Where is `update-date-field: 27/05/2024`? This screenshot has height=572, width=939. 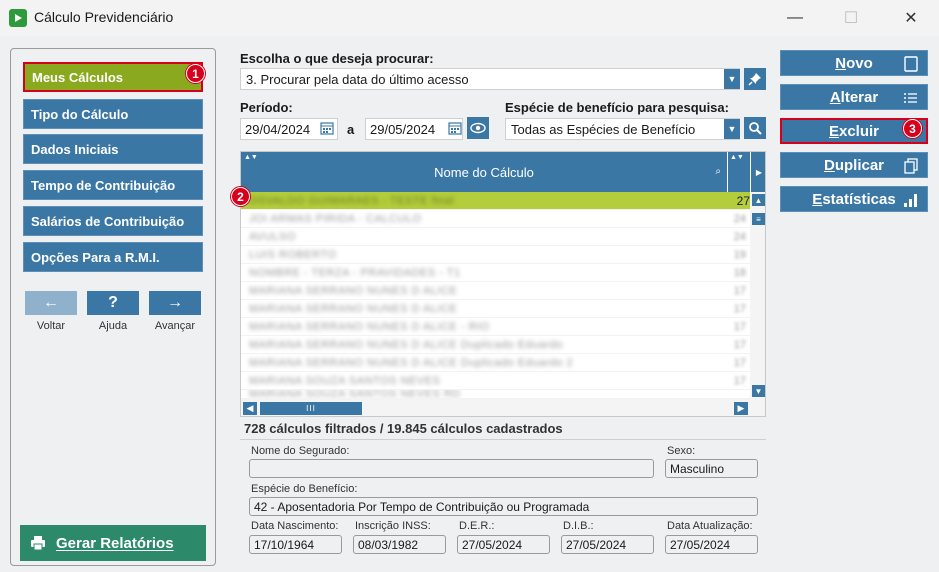 update-date-field: 27/05/2024 is located at coordinates (711, 544).